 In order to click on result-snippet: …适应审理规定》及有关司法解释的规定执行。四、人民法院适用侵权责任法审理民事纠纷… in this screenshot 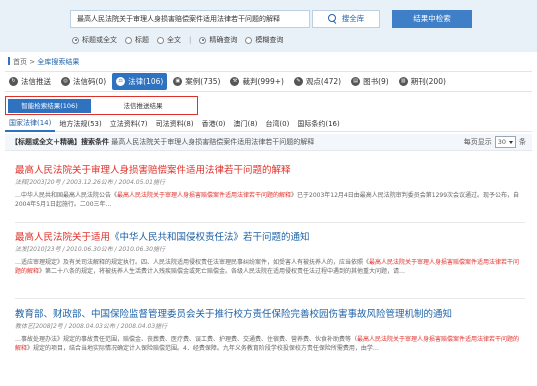, I will do `click(270, 267)`.